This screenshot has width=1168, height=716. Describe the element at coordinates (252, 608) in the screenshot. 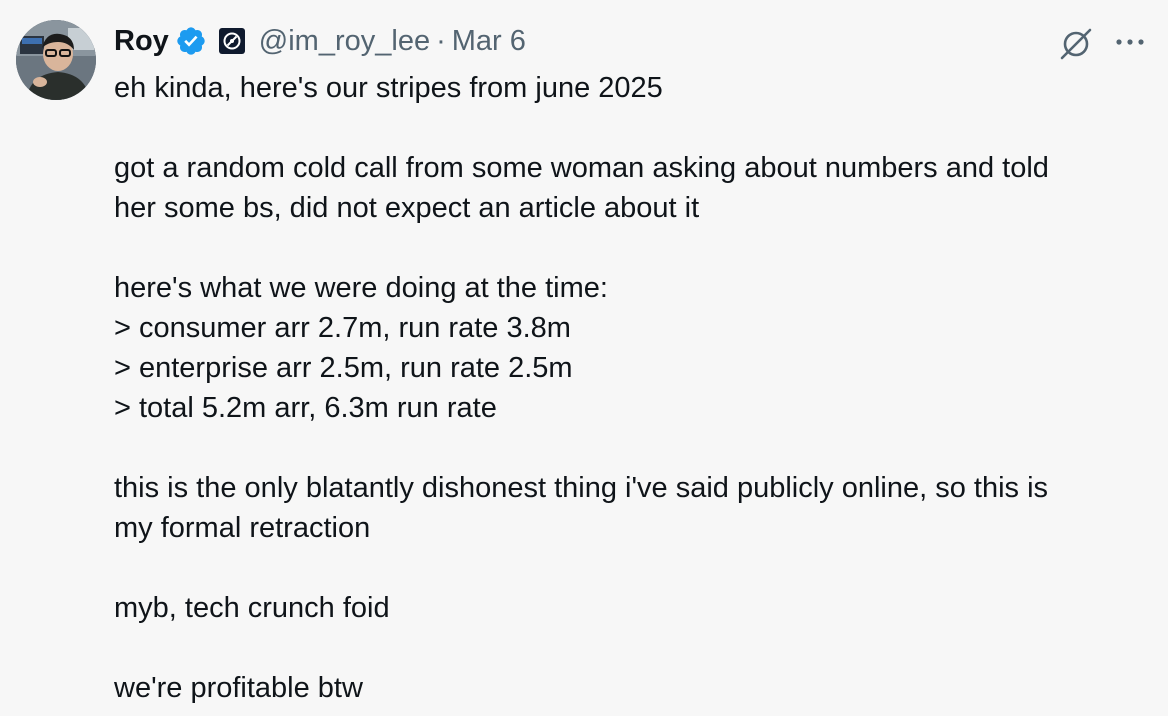

I see `tweet-line: myb, tech crunch foid` at that location.